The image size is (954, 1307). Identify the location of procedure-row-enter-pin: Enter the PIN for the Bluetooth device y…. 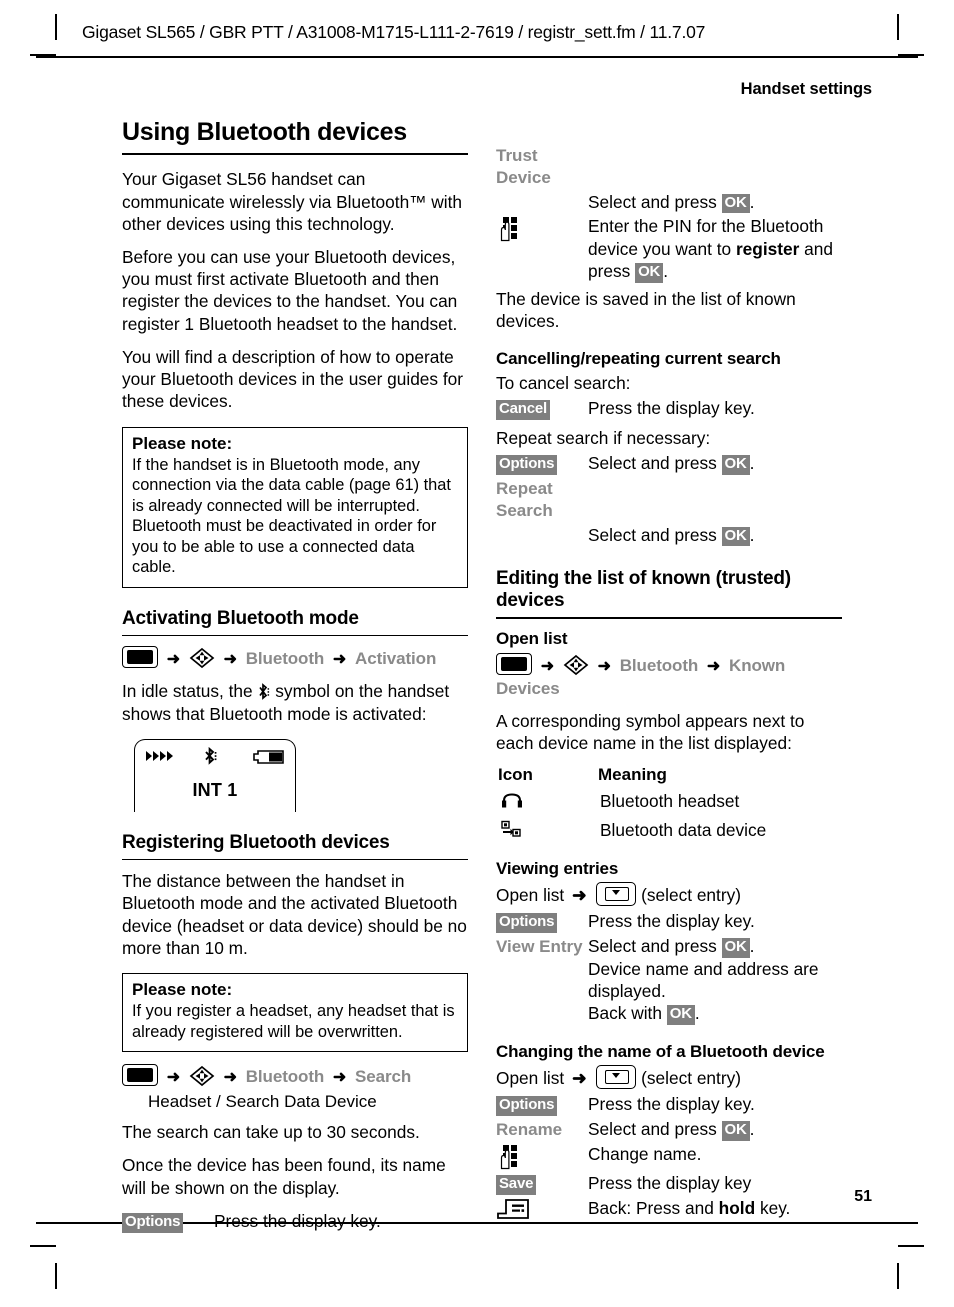
(669, 249).